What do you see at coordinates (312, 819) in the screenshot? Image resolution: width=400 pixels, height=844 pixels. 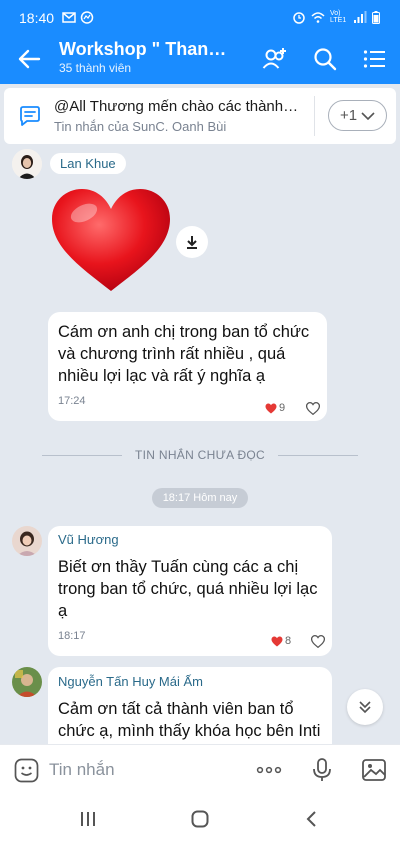 I see `system-back-icon` at bounding box center [312, 819].